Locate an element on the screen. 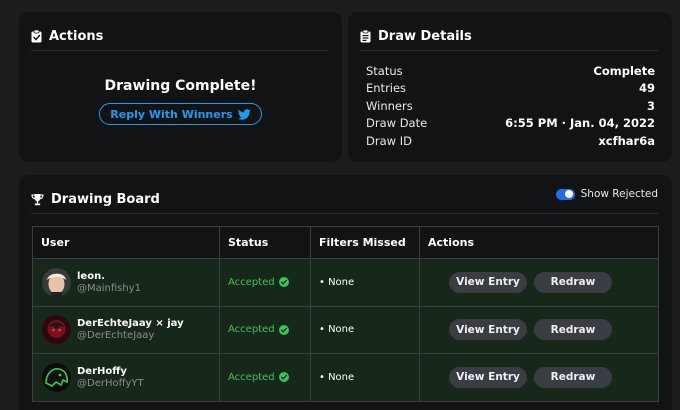 Image resolution: width=680 pixels, height=410 pixels. user-cell: DerHoffy @DerHoffyYT is located at coordinates (126, 377).